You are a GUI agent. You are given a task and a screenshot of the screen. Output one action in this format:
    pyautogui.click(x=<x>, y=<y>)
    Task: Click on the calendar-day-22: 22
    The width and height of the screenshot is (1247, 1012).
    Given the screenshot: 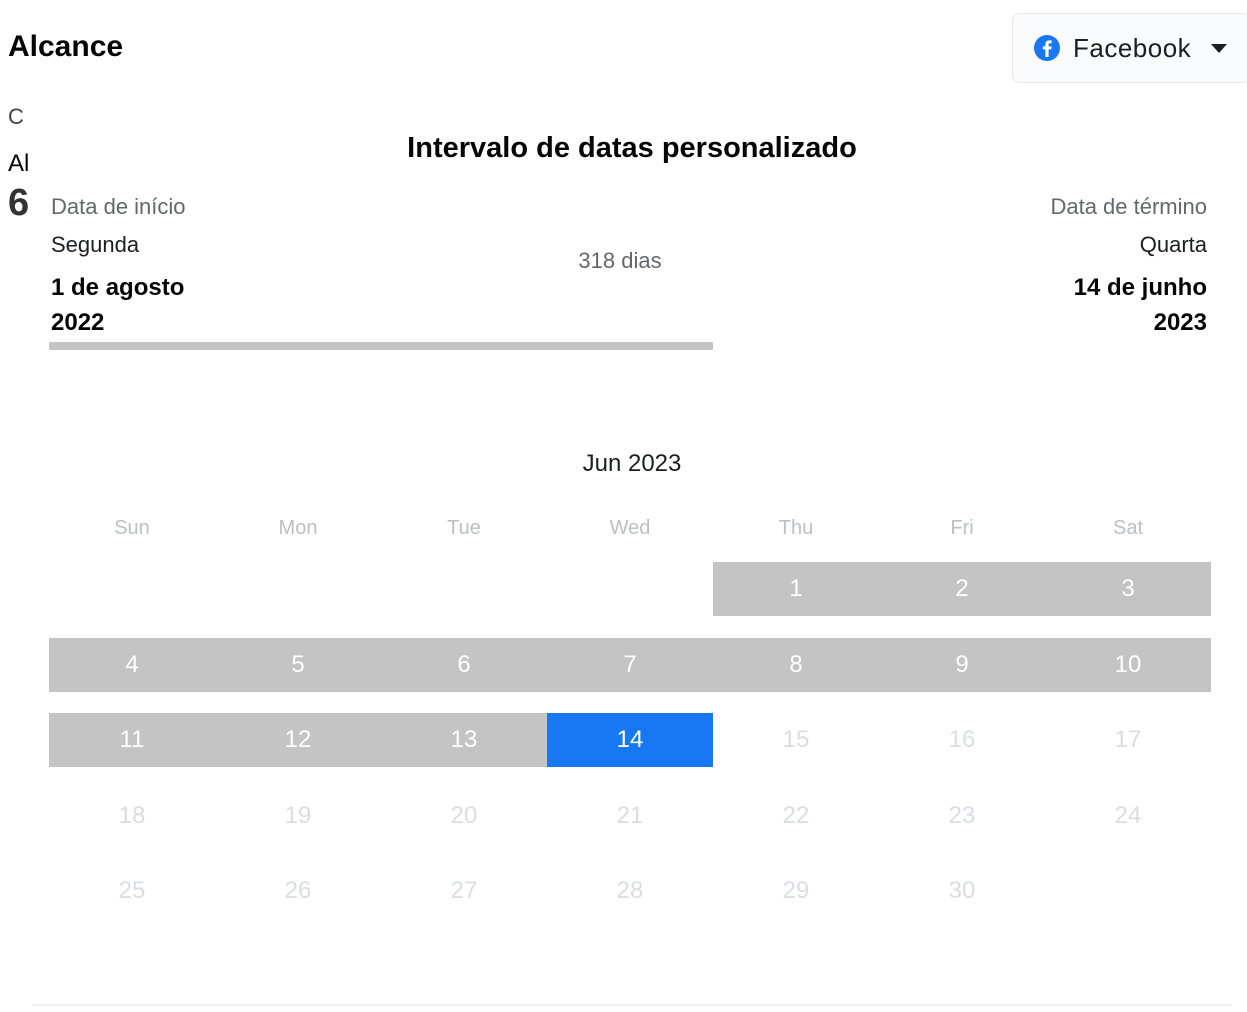 What is the action you would take?
    pyautogui.click(x=796, y=816)
    